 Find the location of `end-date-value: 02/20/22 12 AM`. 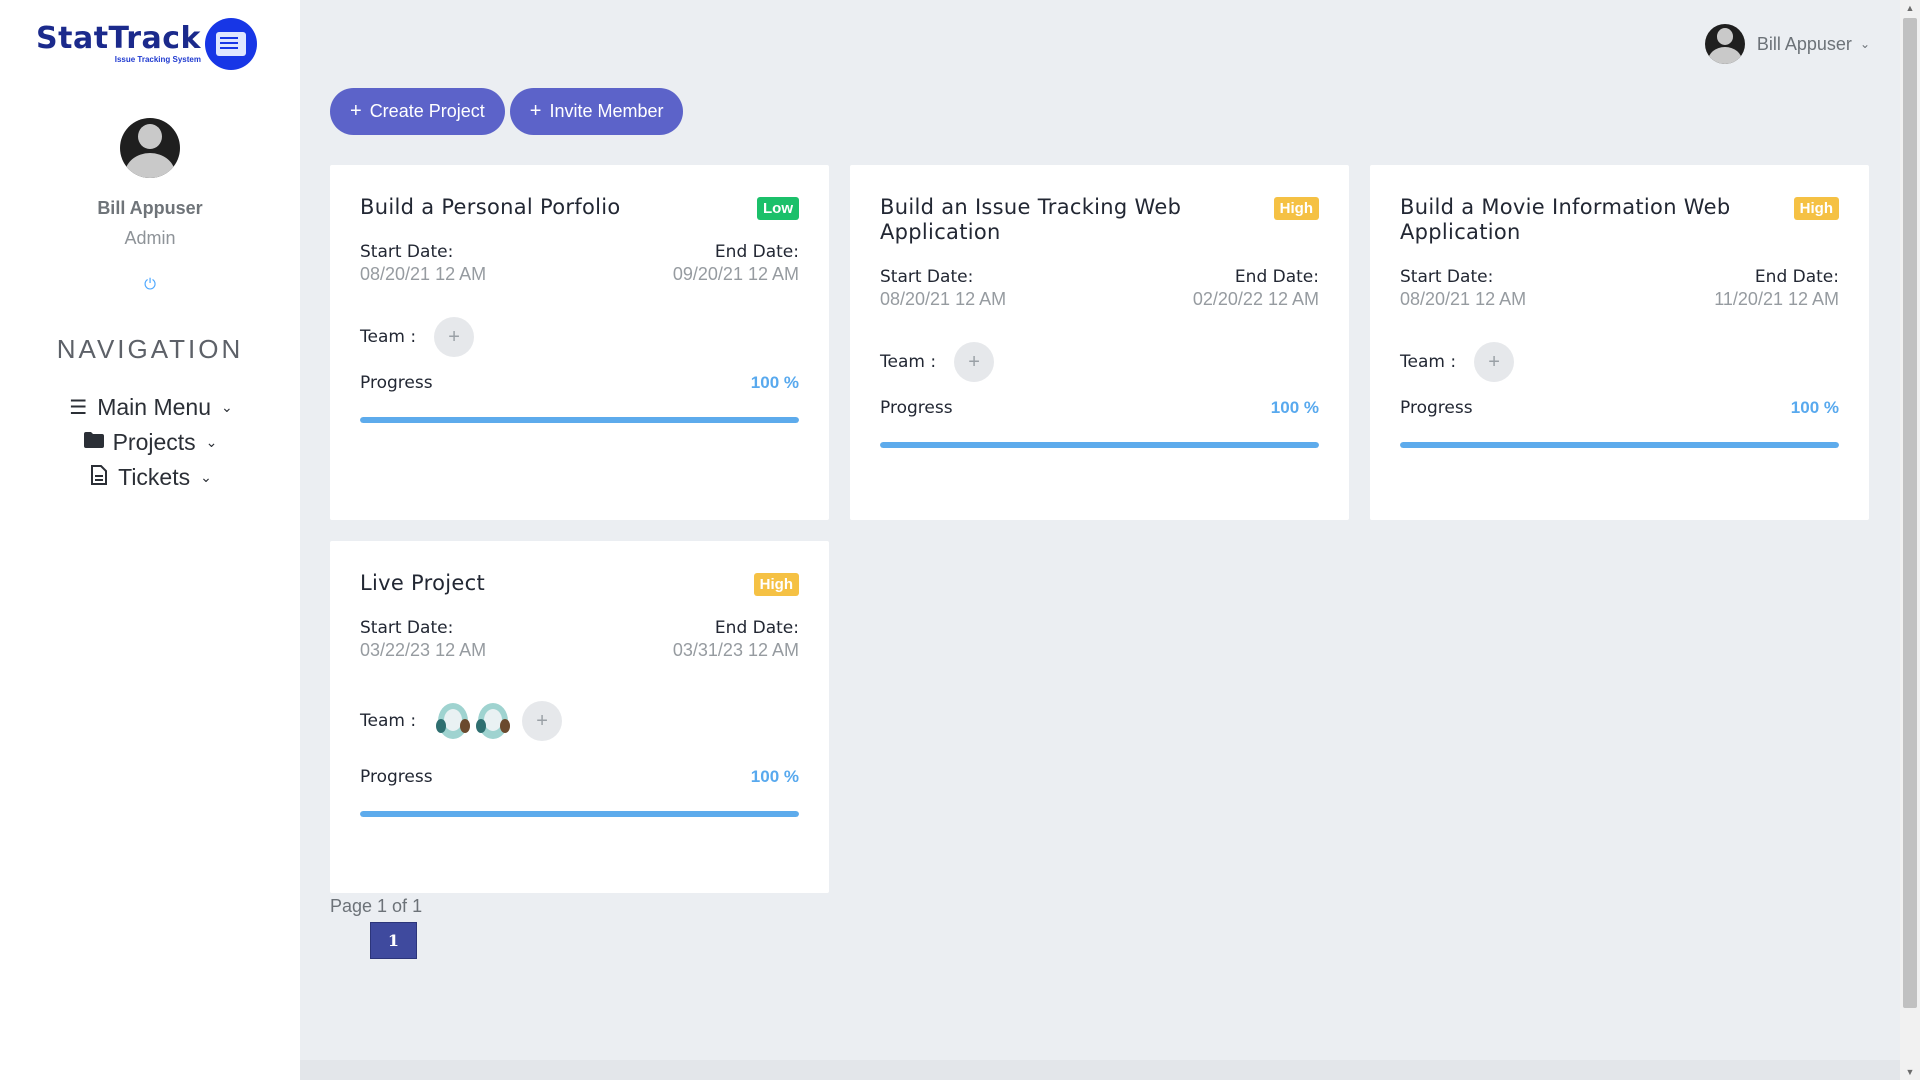

end-date-value: 02/20/22 12 AM is located at coordinates (1255, 299).